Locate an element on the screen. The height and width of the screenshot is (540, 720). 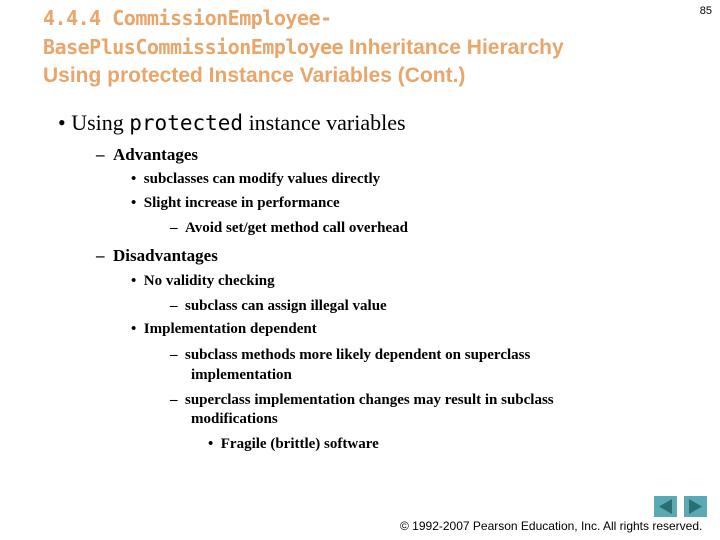
disadvantages-heading: – Disadvantages is located at coordinates (157, 256).